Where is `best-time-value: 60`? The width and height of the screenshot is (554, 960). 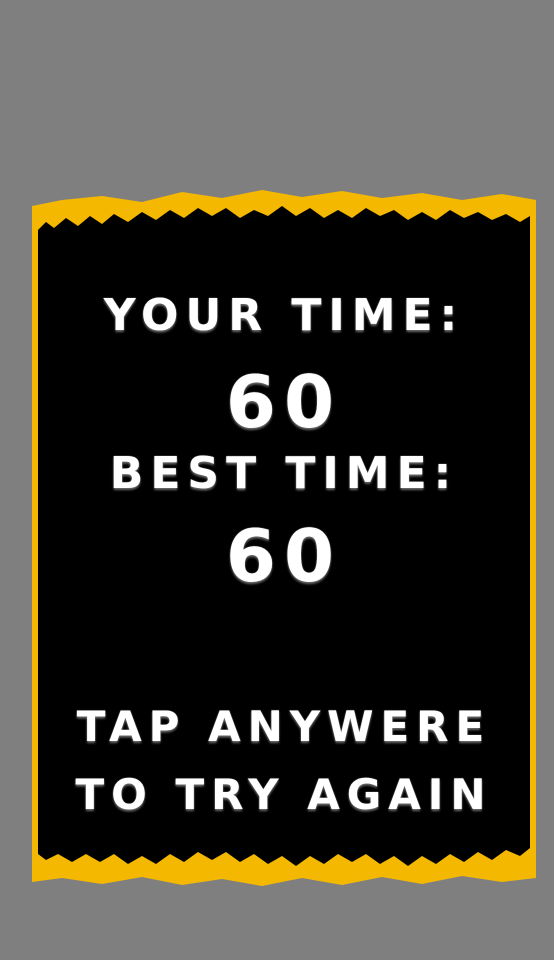
best-time-value: 60 is located at coordinates (284, 556).